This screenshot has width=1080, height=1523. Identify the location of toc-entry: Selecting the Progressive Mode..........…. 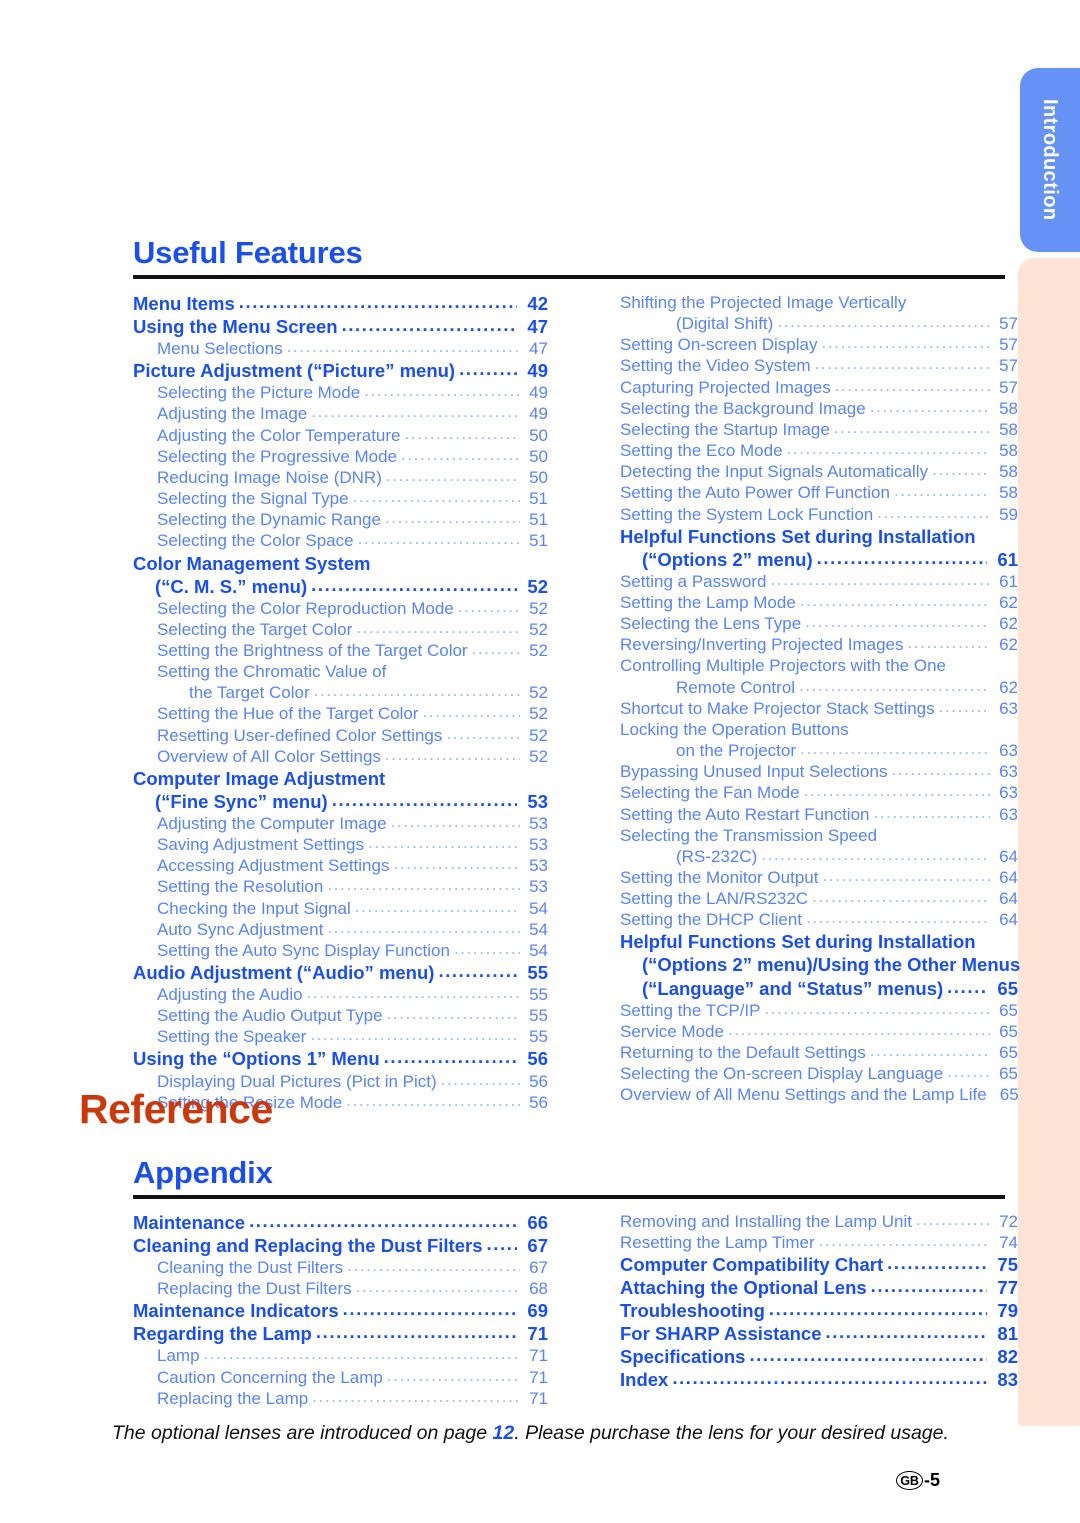
(340, 456).